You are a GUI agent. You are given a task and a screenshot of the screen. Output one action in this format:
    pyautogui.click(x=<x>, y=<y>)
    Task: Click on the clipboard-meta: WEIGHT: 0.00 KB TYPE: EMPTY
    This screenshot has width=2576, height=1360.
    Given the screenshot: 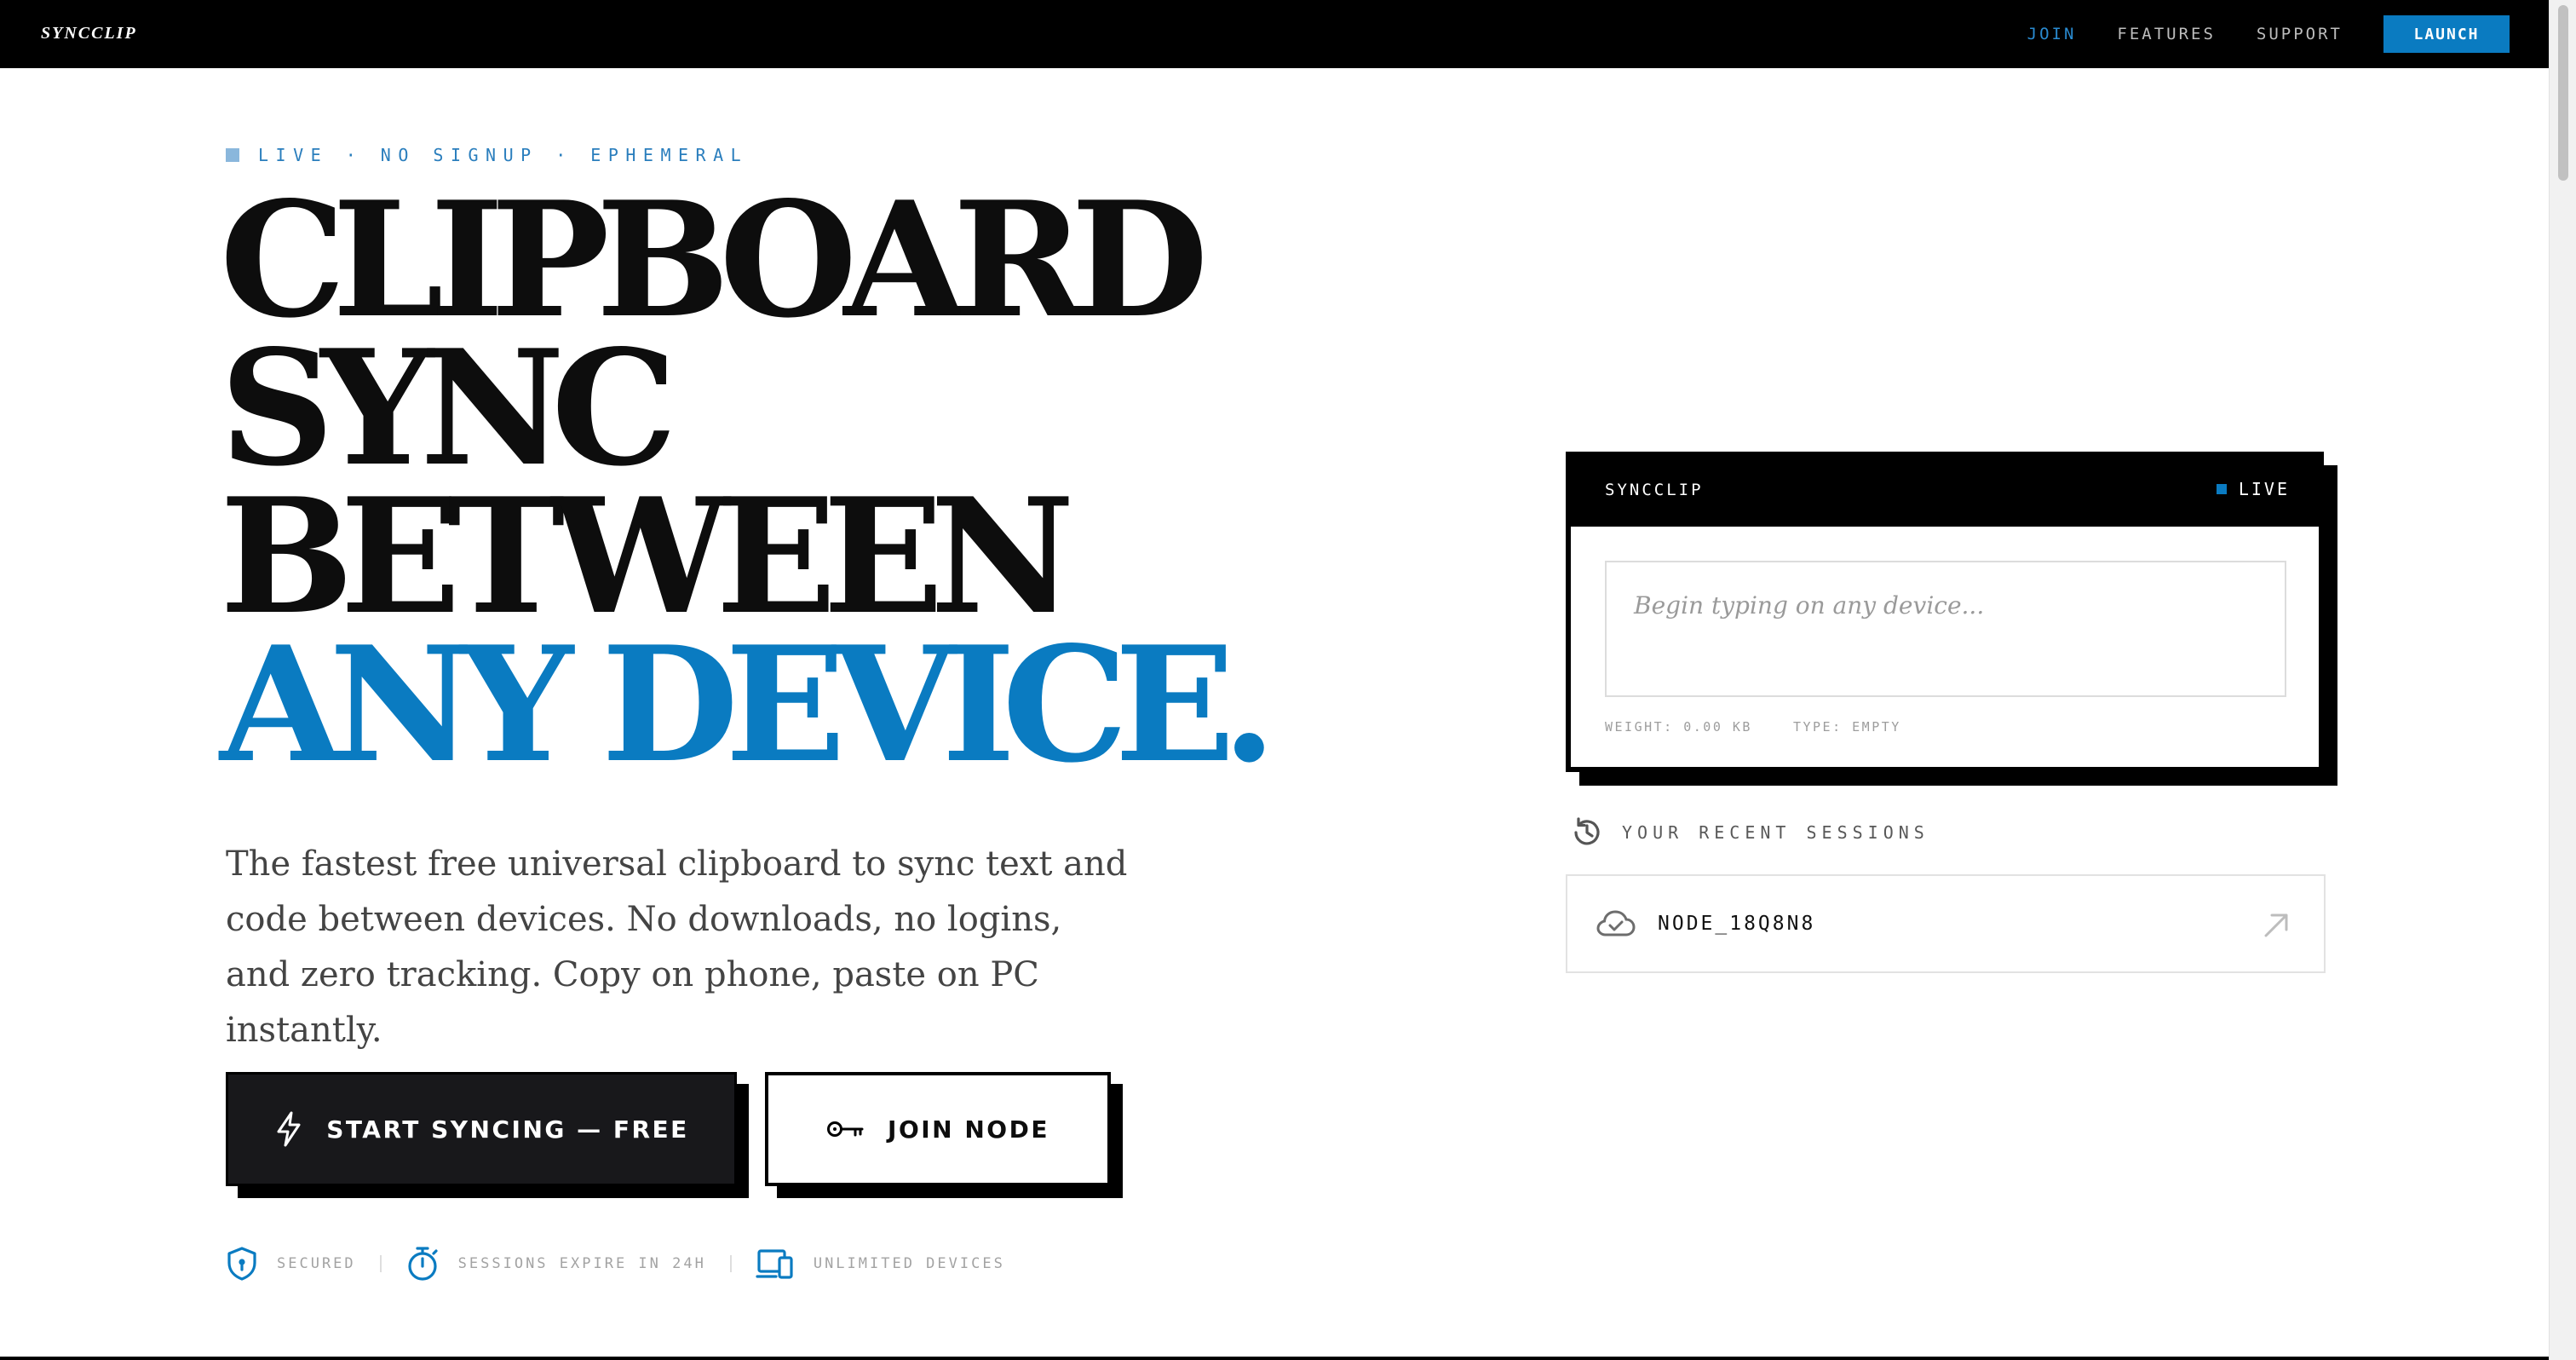 What is the action you would take?
    pyautogui.click(x=1753, y=727)
    